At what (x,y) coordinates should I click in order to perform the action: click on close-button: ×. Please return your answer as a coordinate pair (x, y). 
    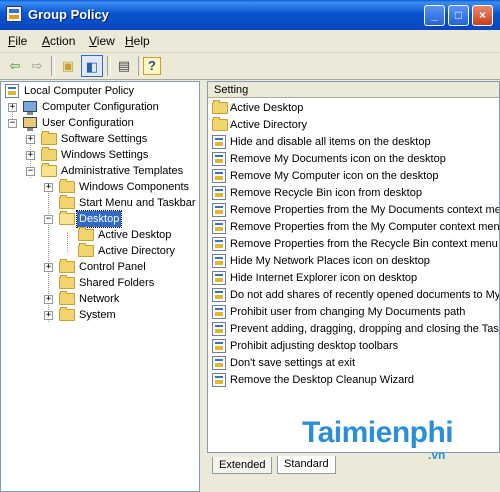
    Looking at the image, I should click on (482, 15).